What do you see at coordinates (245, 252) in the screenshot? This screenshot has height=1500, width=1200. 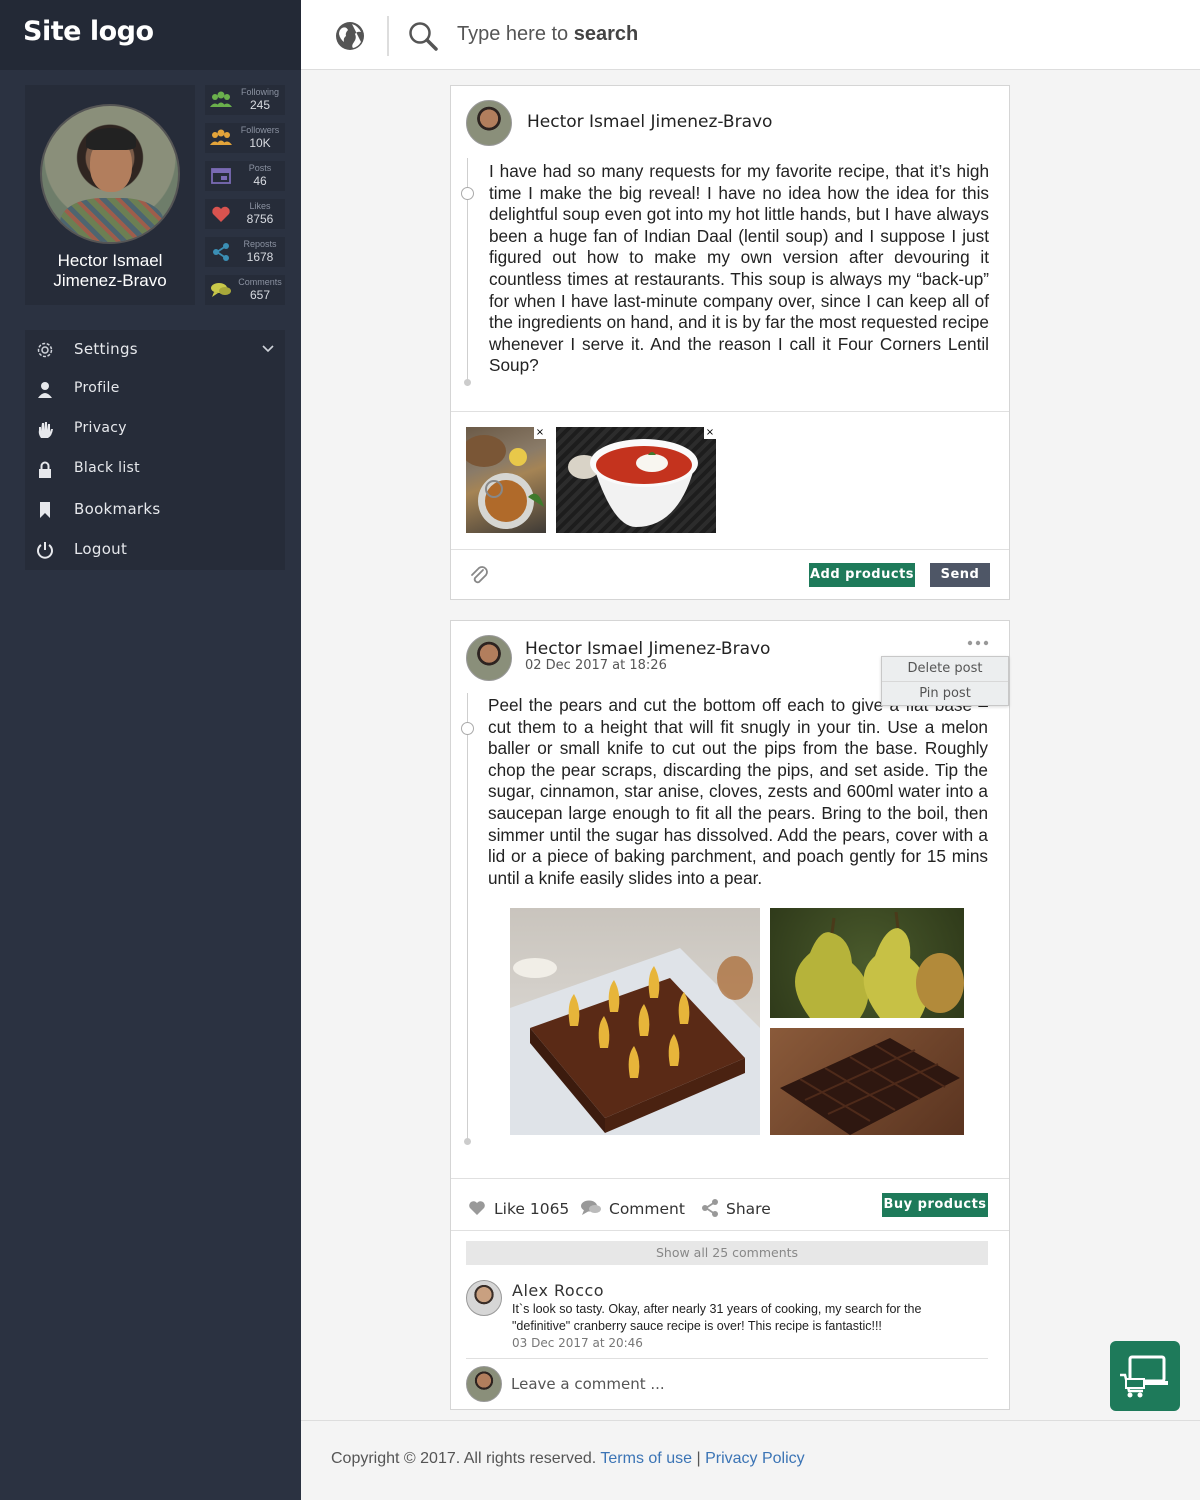 I see `stat-reposts: Reposts 1678` at bounding box center [245, 252].